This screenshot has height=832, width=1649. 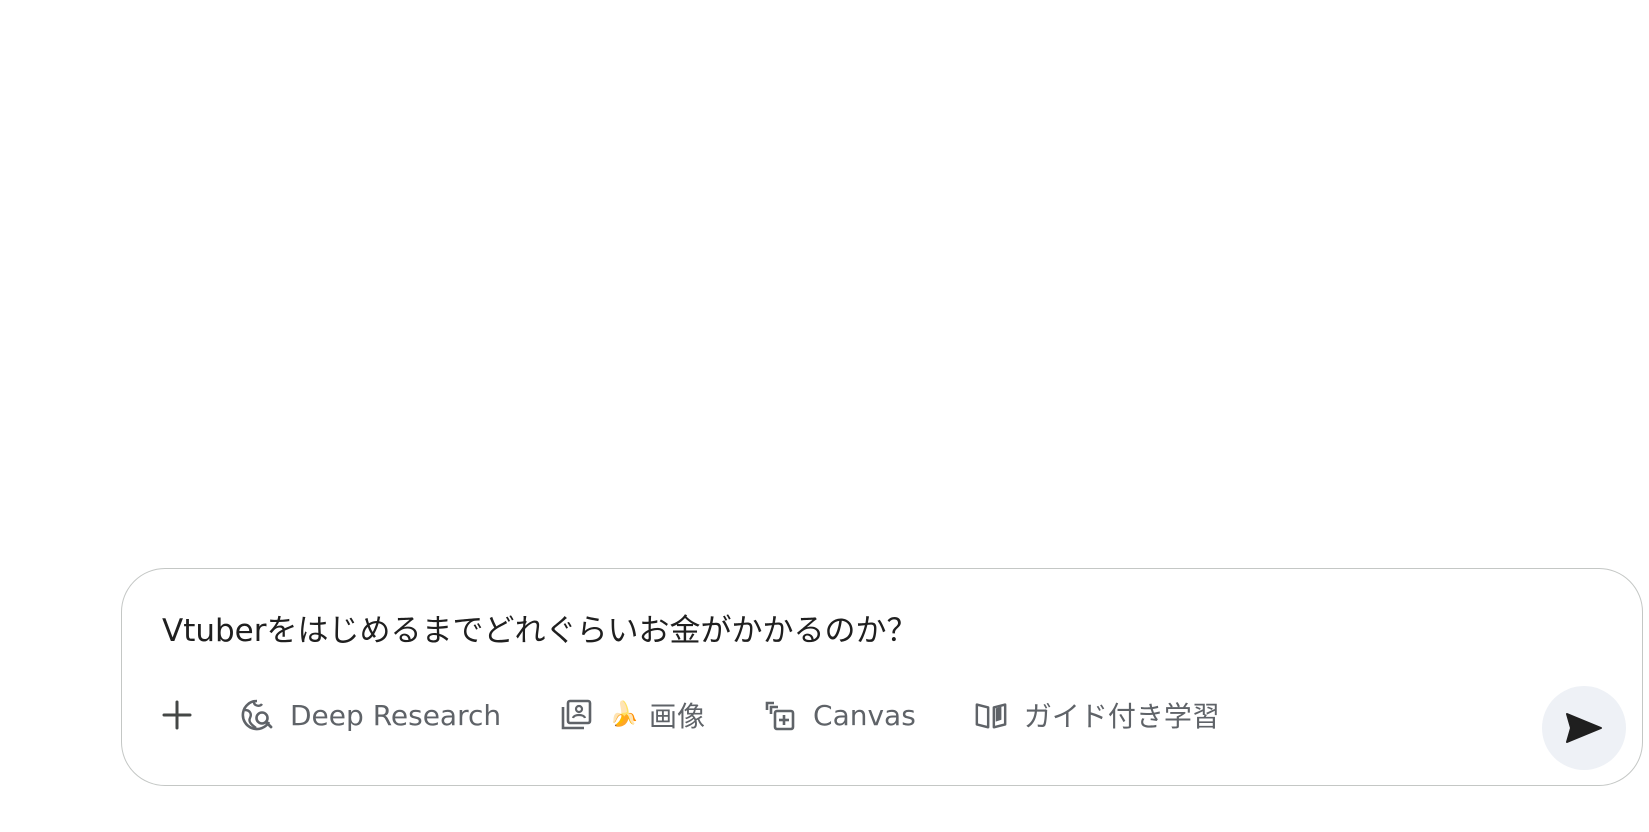 What do you see at coordinates (396, 715) in the screenshot?
I see `deep-research-label: Deep Research` at bounding box center [396, 715].